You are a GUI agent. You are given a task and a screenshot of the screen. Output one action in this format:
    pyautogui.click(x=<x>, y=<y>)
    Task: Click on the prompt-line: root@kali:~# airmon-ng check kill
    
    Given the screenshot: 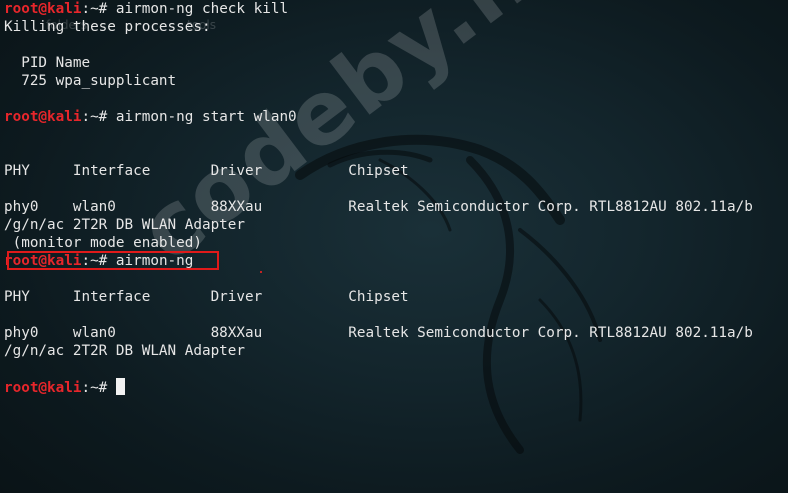 What is the action you would take?
    pyautogui.click(x=394, y=9)
    